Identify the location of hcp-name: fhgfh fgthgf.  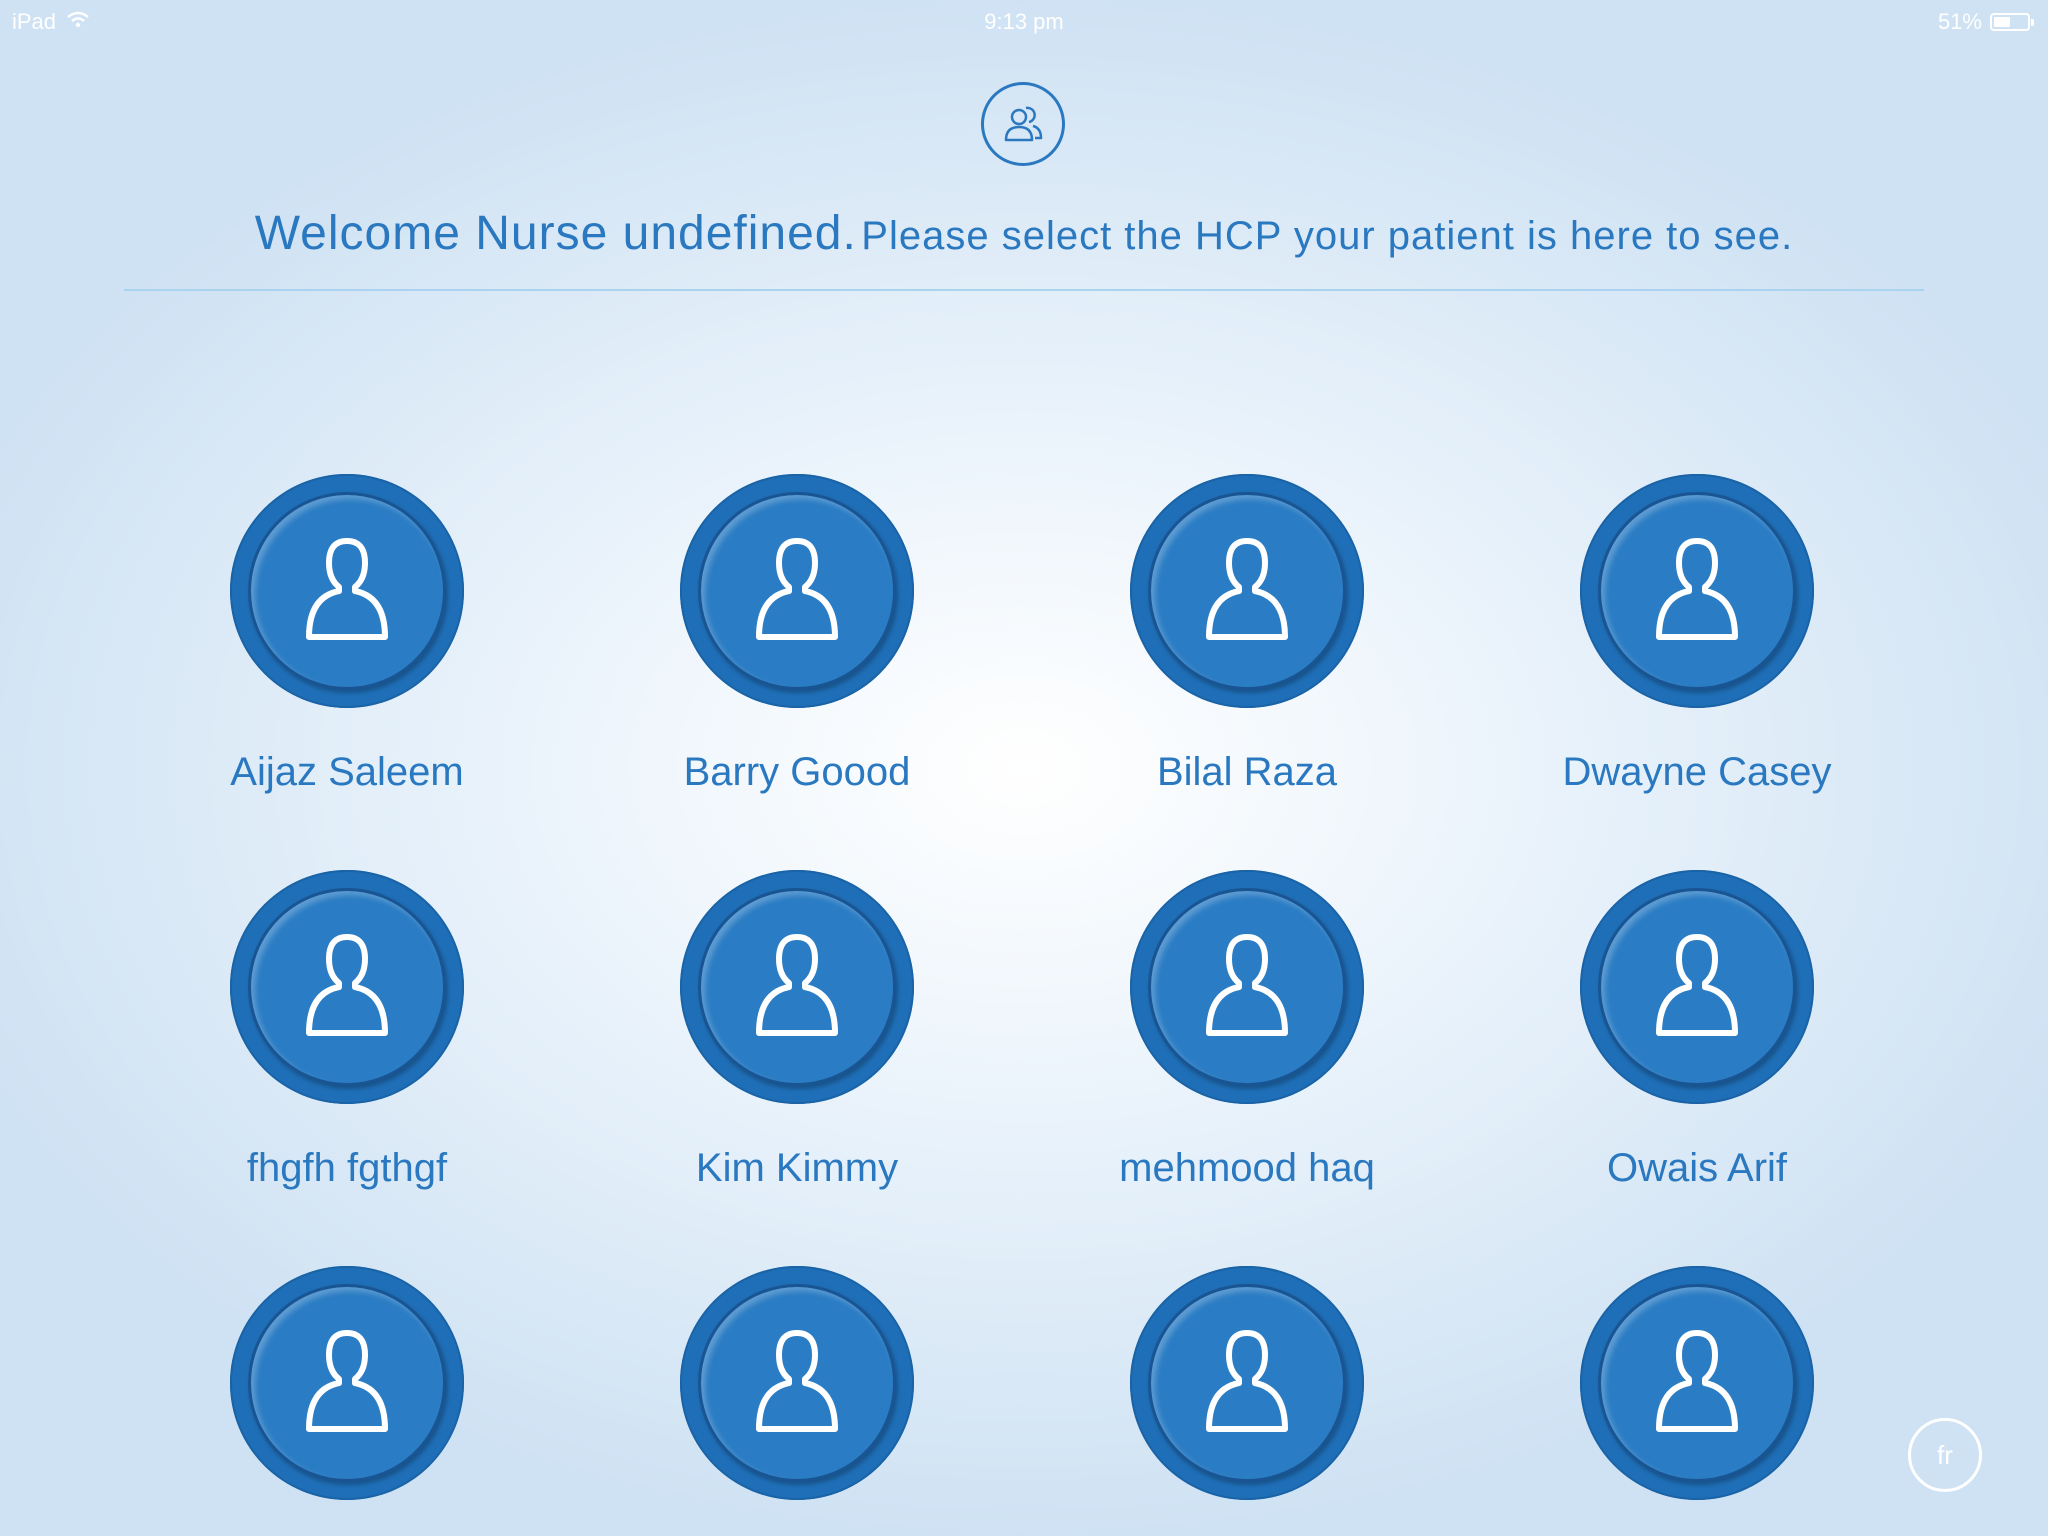
(347, 1168).